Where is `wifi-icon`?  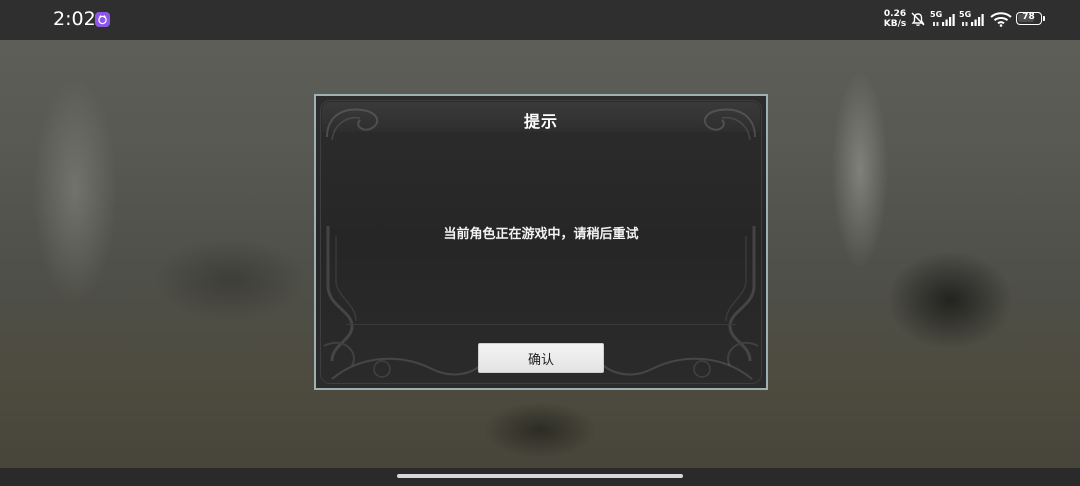
wifi-icon is located at coordinates (1001, 19).